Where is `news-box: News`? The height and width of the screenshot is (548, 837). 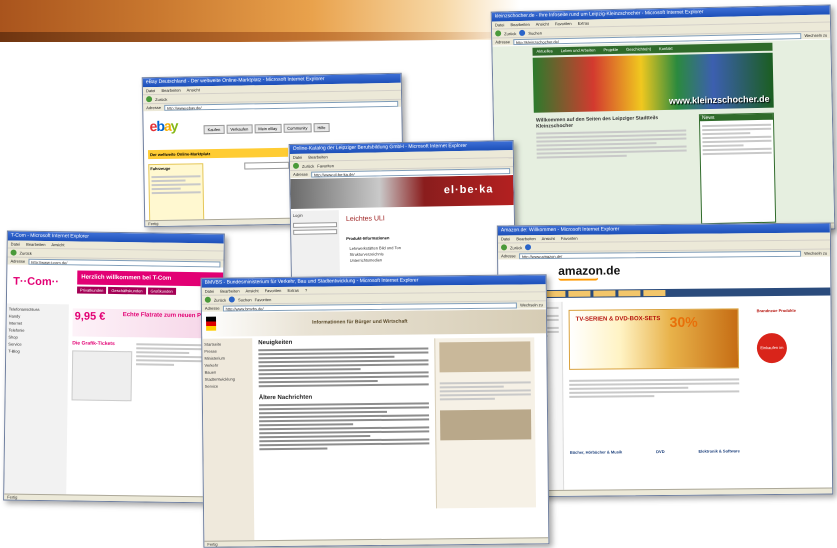
news-box: News is located at coordinates (737, 168).